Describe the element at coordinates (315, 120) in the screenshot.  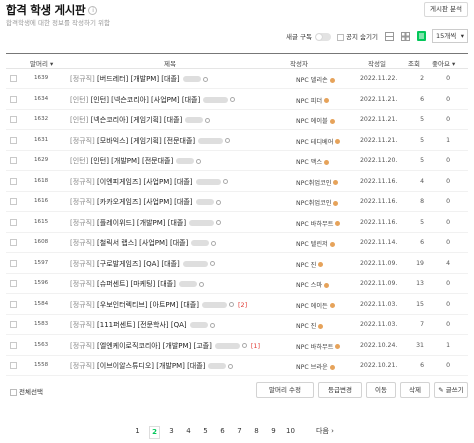
I see `post-author: NPC 에이블` at that location.